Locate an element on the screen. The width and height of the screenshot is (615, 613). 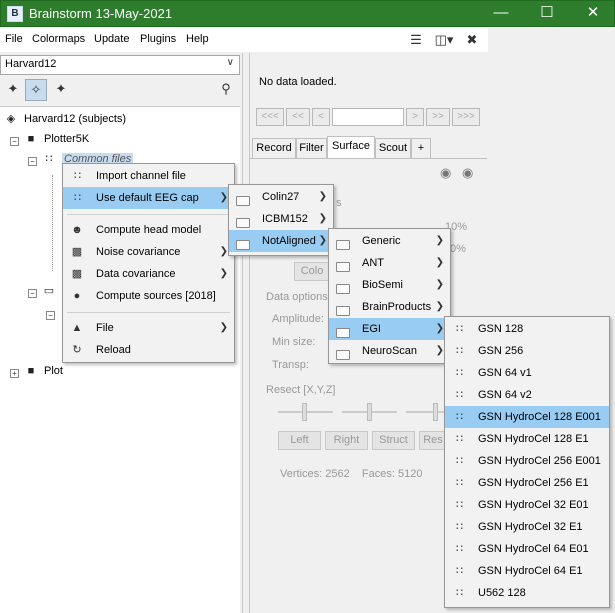
menu-colormaps: Colormaps is located at coordinates (58, 39).